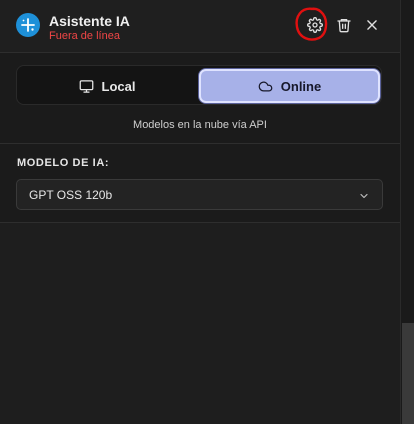 The width and height of the screenshot is (414, 424). I want to click on model-select-value: GPT OSS 120b, so click(71, 195).